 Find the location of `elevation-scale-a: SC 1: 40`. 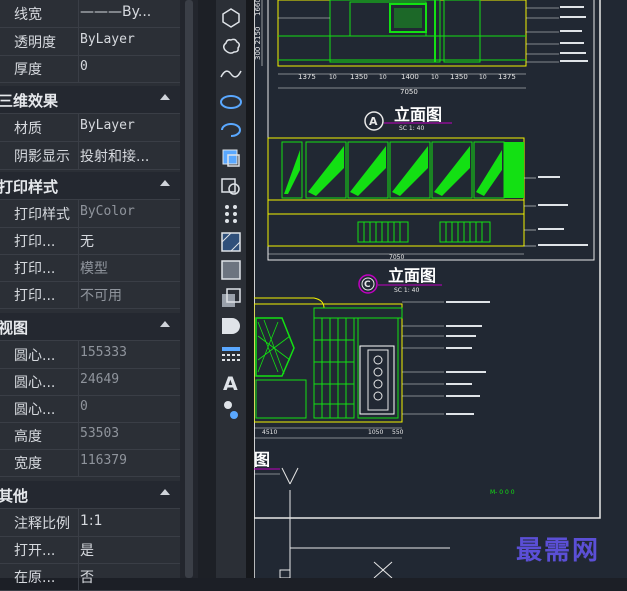

elevation-scale-a: SC 1: 40 is located at coordinates (411, 128).